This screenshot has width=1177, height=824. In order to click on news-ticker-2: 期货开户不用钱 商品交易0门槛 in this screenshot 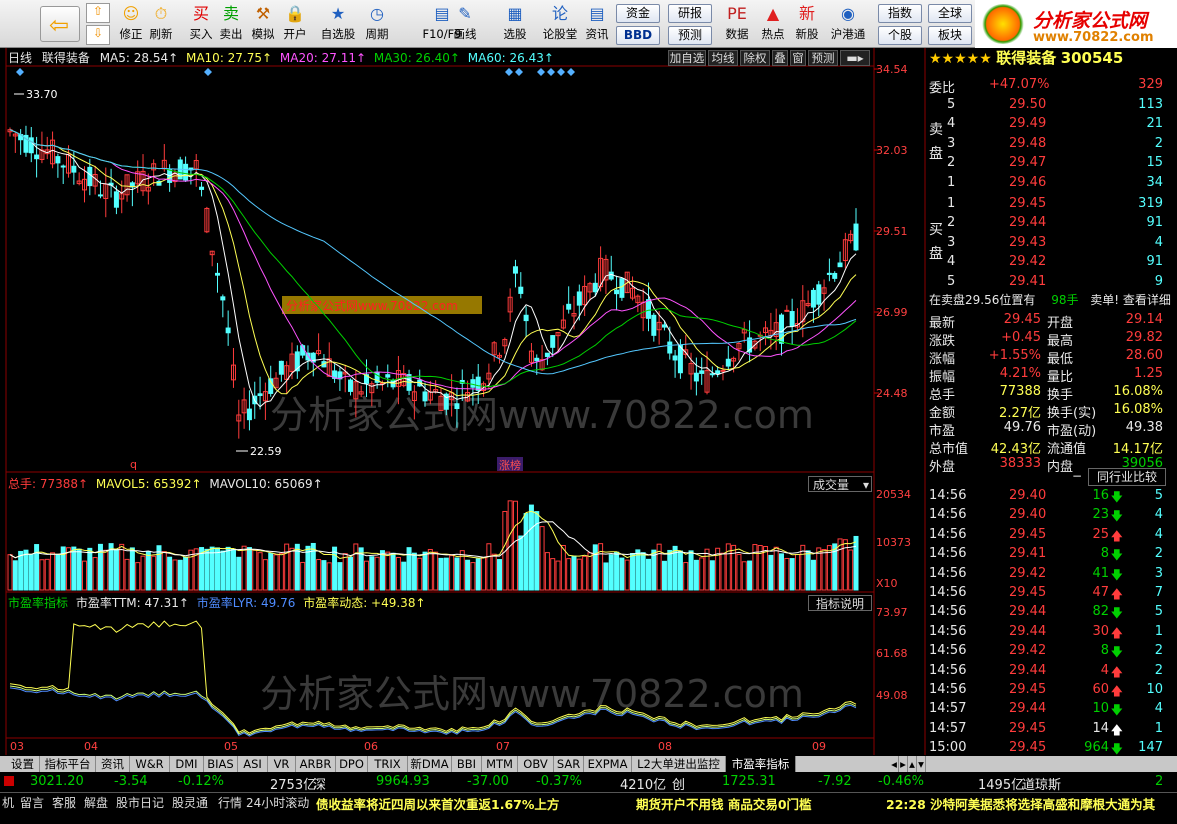, I will do `click(724, 803)`.